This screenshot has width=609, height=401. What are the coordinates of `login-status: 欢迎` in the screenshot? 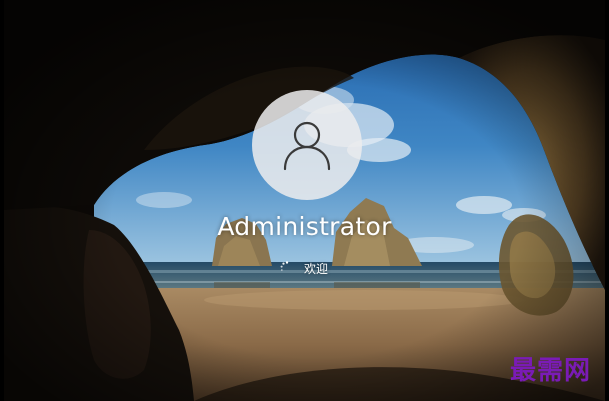 It's located at (304, 268).